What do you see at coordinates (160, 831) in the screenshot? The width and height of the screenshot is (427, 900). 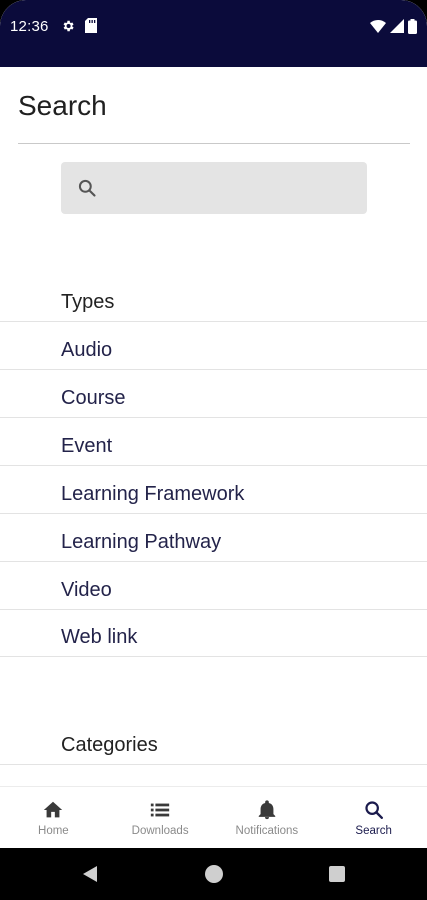 I see `nav-label-downloads: Downloads` at bounding box center [160, 831].